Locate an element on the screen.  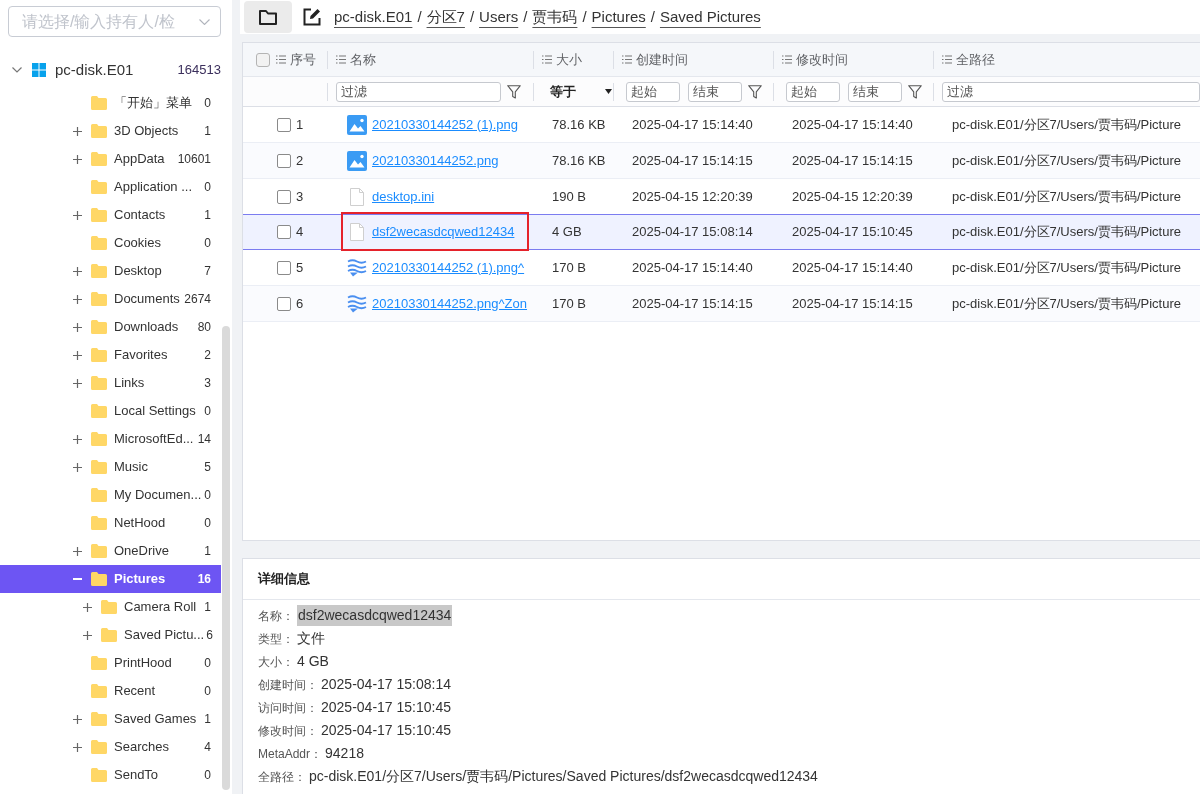
breadcrumb-link: Pictures is located at coordinates (618, 17).